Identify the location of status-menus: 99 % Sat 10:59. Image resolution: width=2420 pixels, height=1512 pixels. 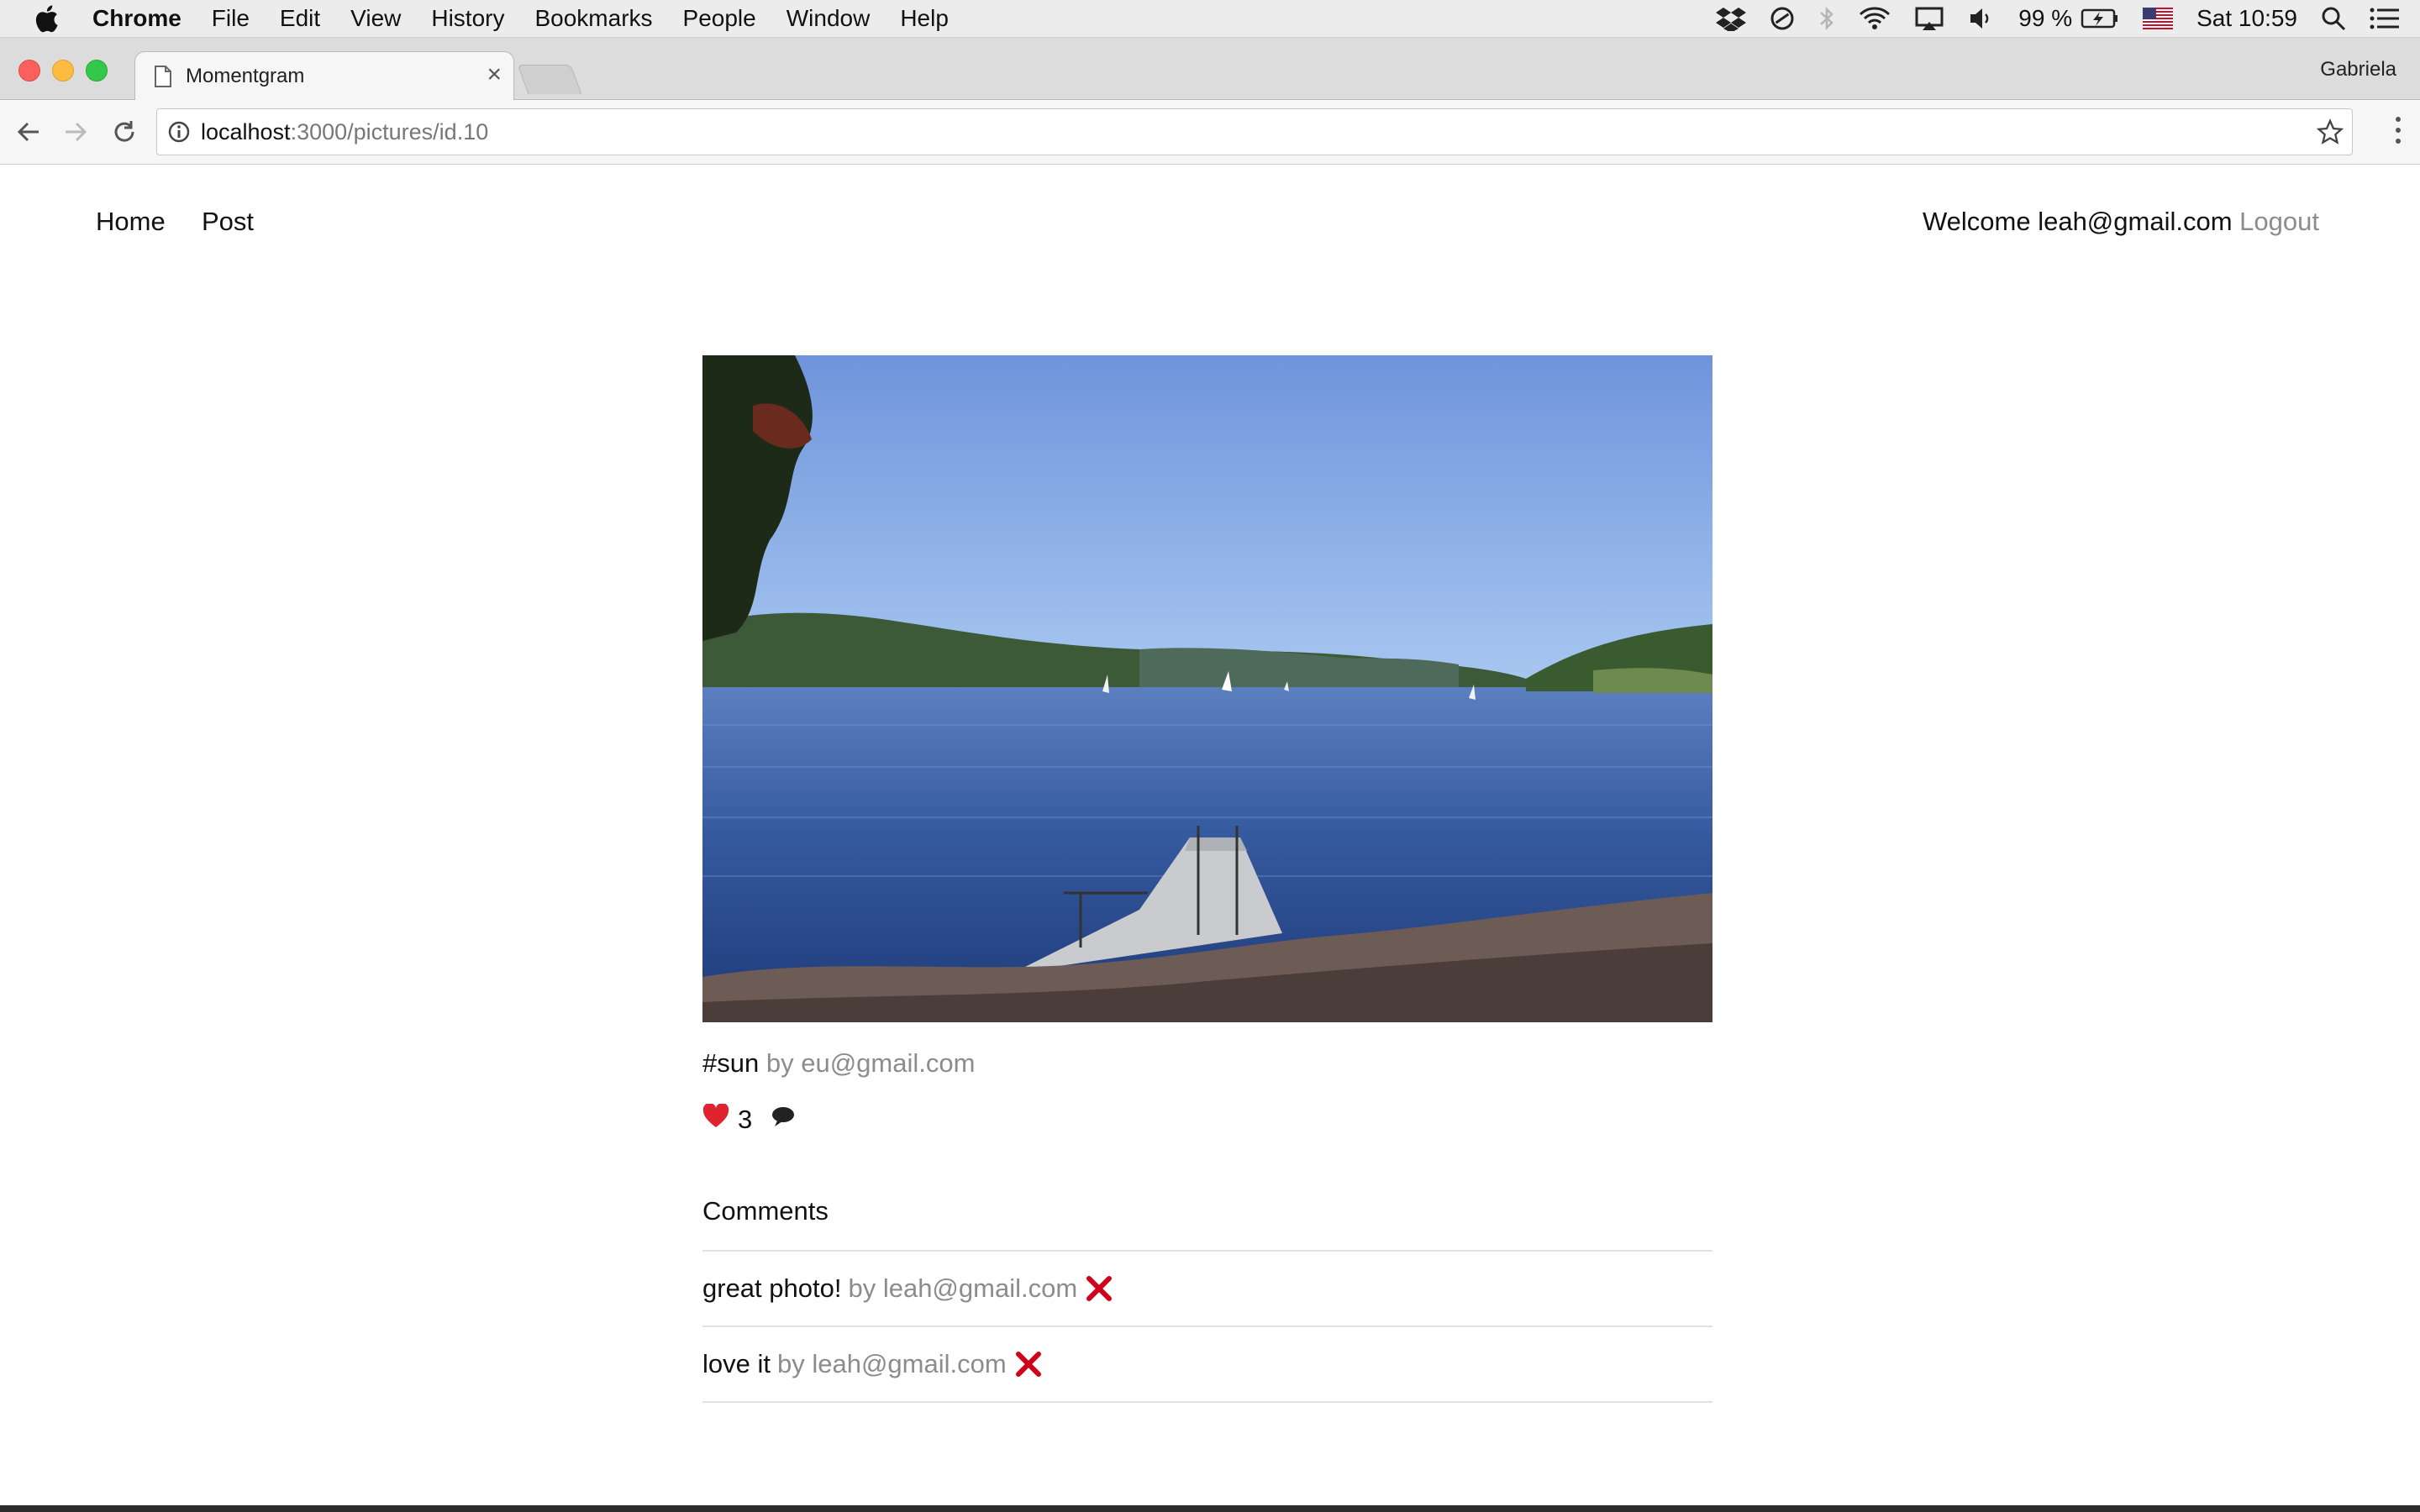
(2046, 18).